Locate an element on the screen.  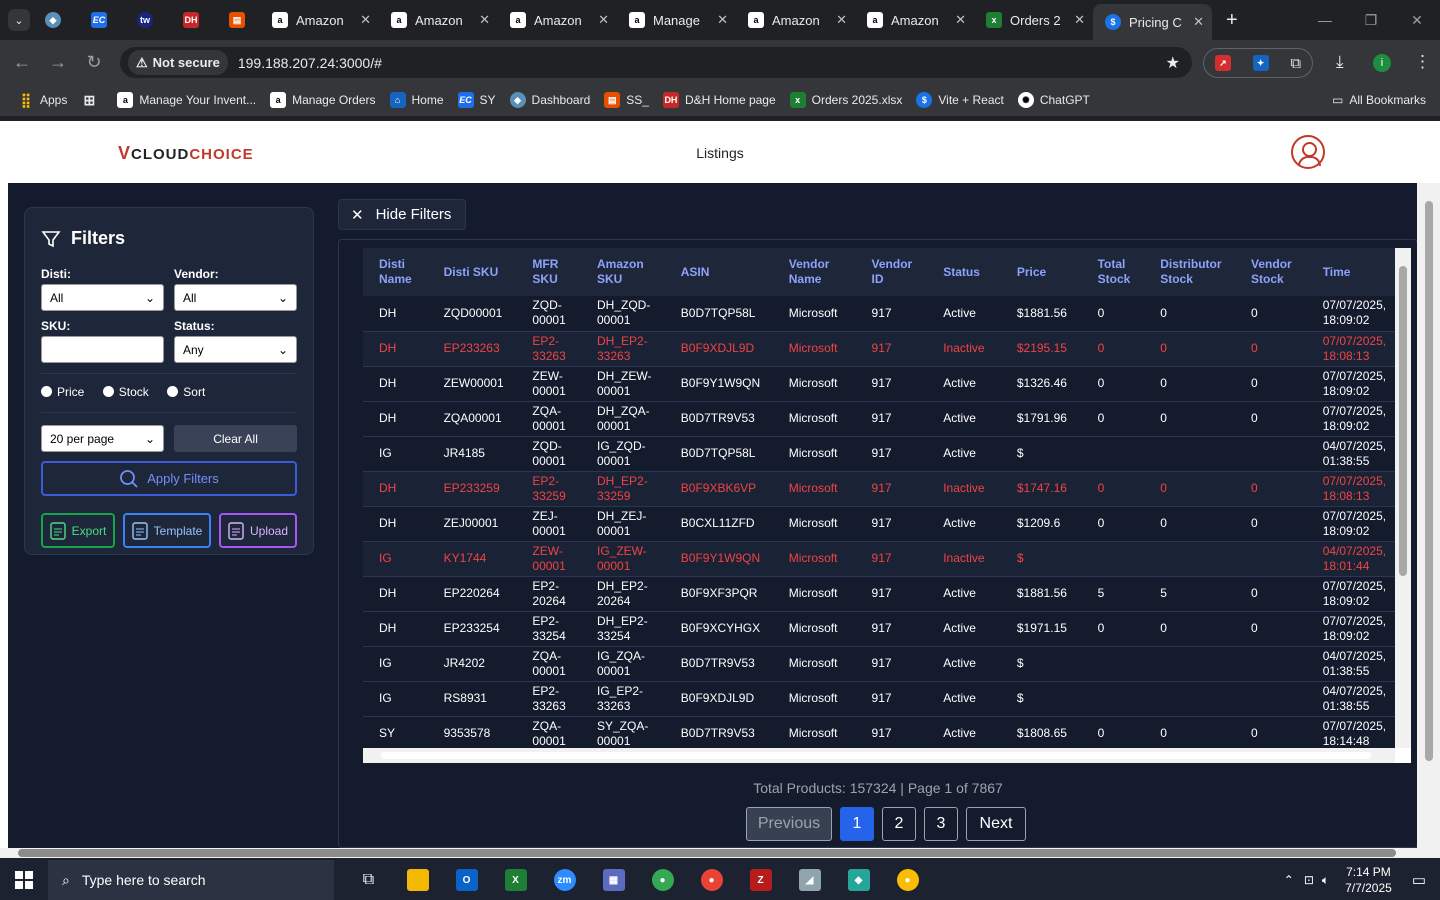
column-header: Price is located at coordinates (1041, 272).